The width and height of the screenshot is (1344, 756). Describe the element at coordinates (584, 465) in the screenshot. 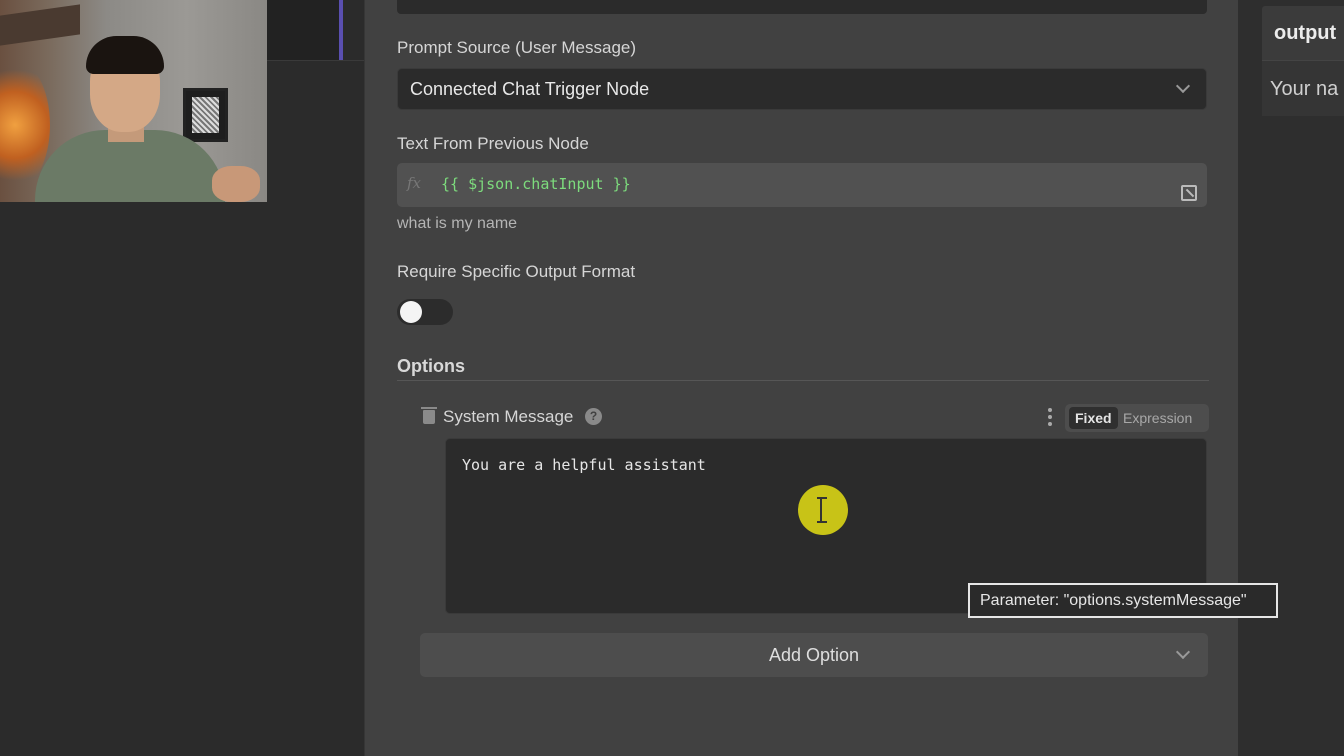

I see `system-message-value: You are a helpful assistant` at that location.